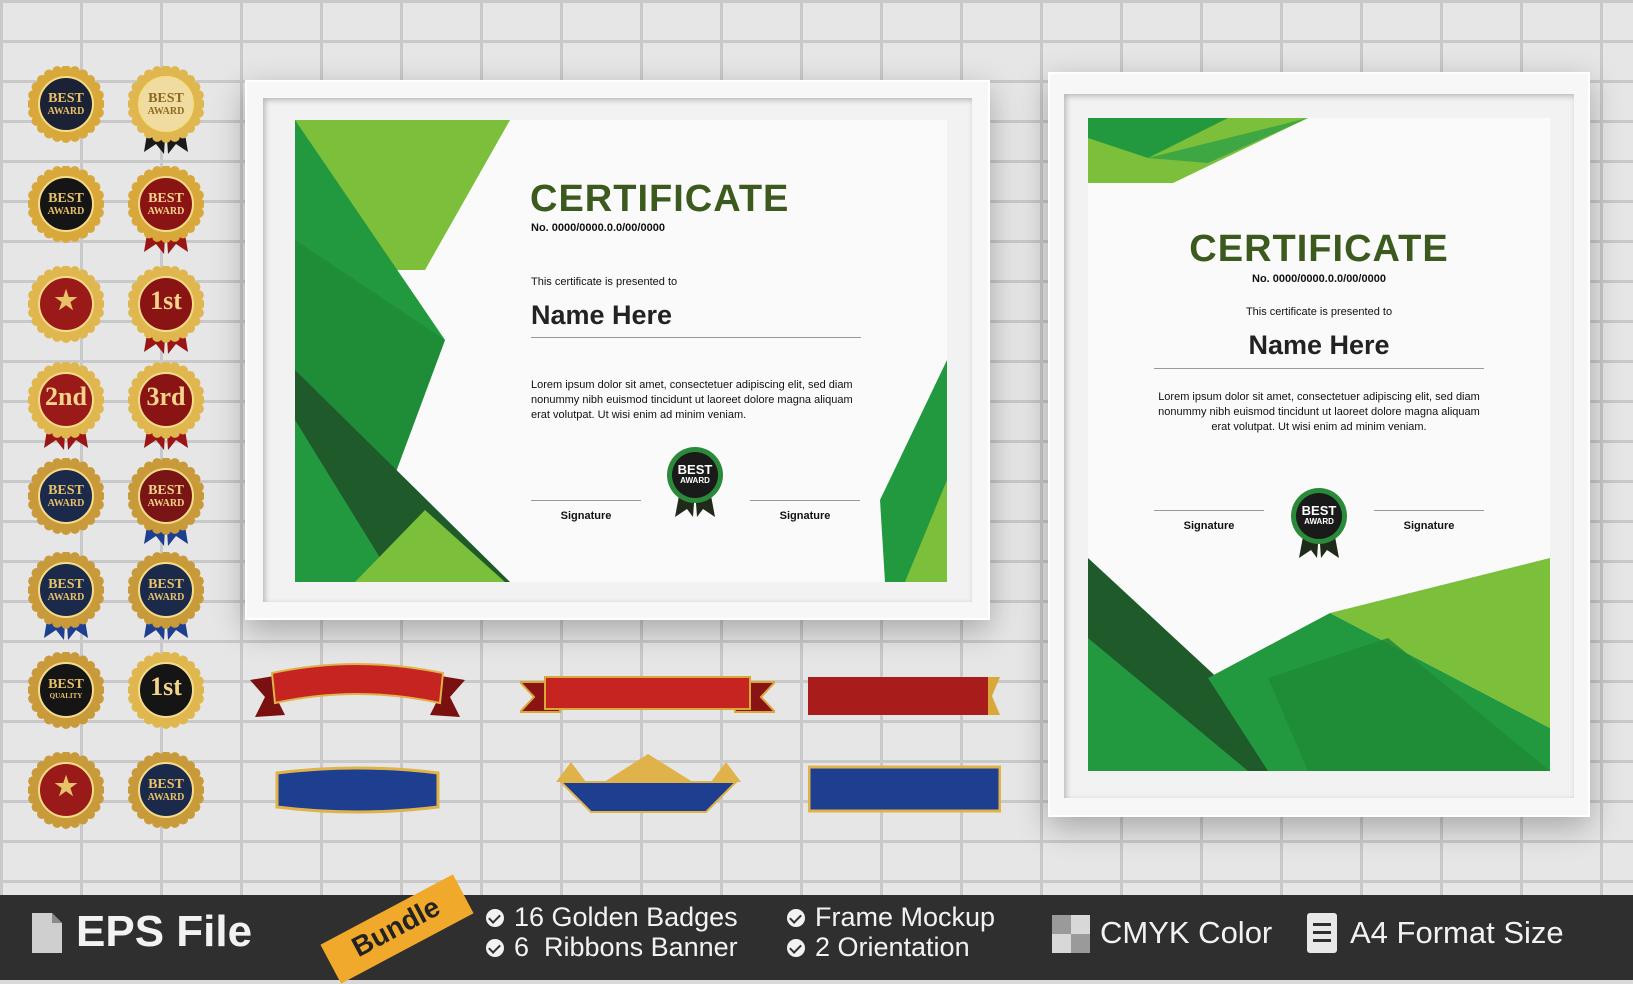 This screenshot has height=984, width=1633. What do you see at coordinates (604, 282) in the screenshot?
I see `landscape-presented: This certificate is presented to` at bounding box center [604, 282].